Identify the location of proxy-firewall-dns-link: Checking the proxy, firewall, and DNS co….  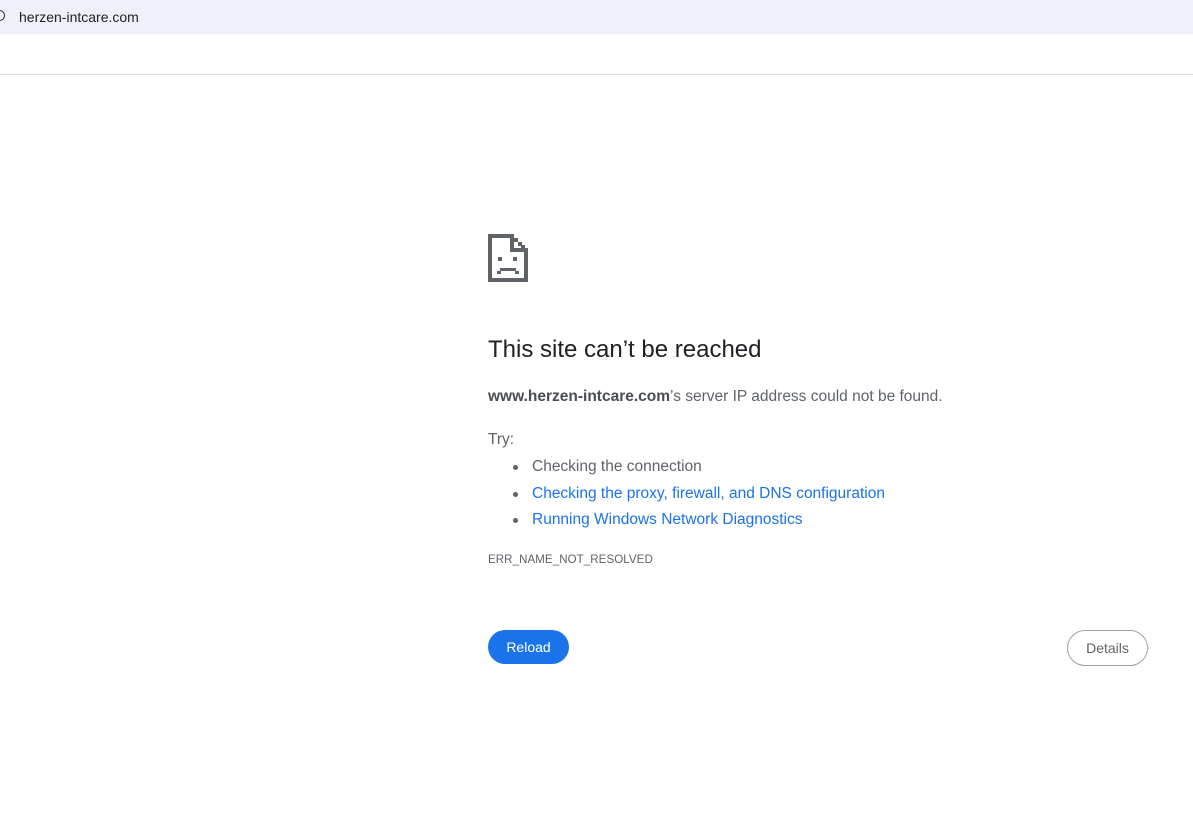
(708, 493).